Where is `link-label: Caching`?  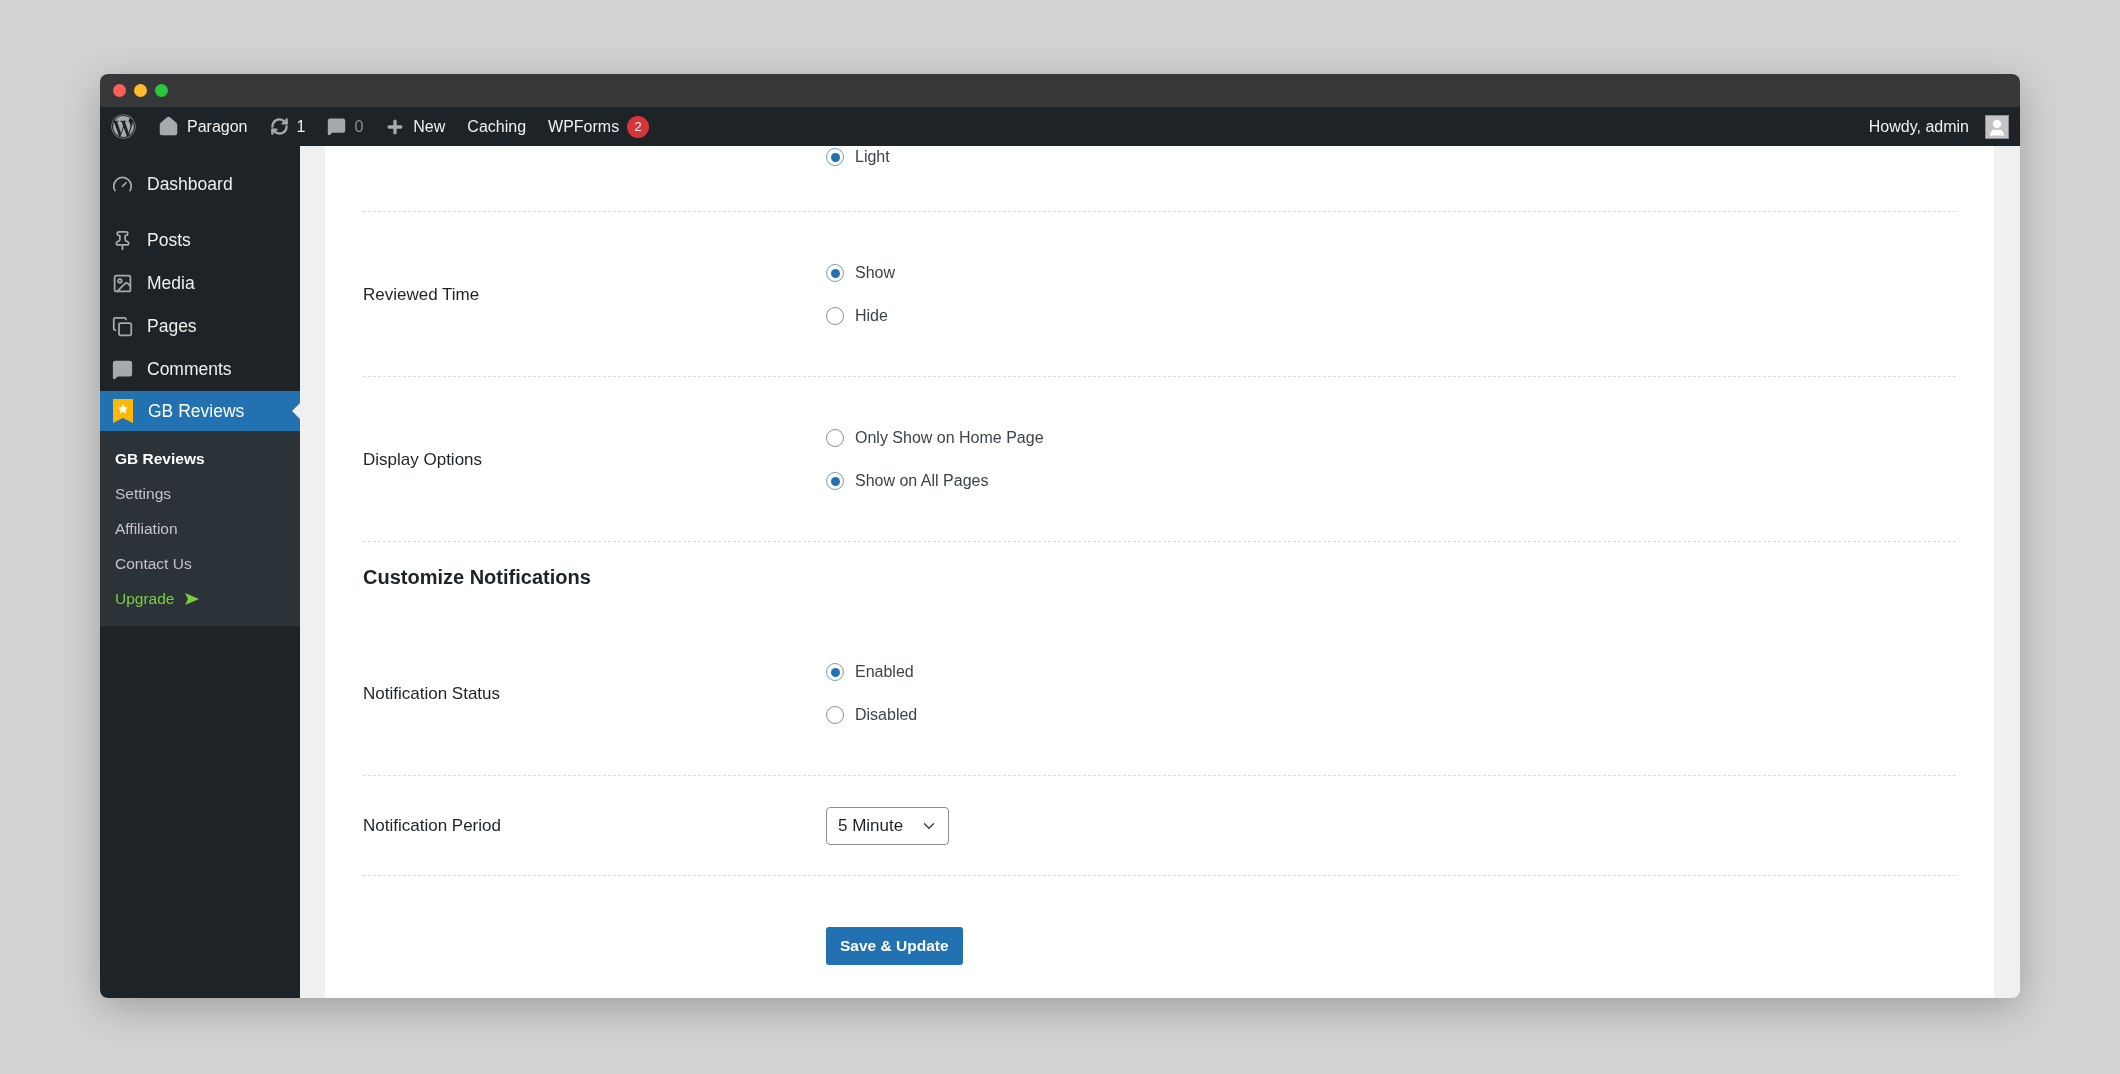
link-label: Caching is located at coordinates (497, 126).